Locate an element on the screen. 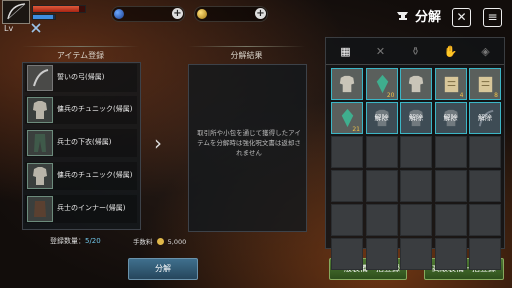 This screenshot has height=288, width=512. close-button: ✕ is located at coordinates (461, 17).